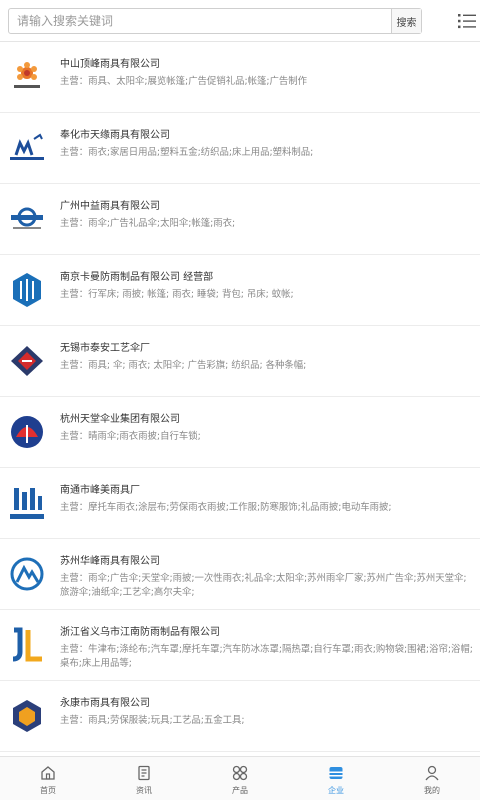 Image resolution: width=480 pixels, height=800 pixels. What do you see at coordinates (27, 432) in the screenshot?
I see `umbrella-logo-icon` at bounding box center [27, 432].